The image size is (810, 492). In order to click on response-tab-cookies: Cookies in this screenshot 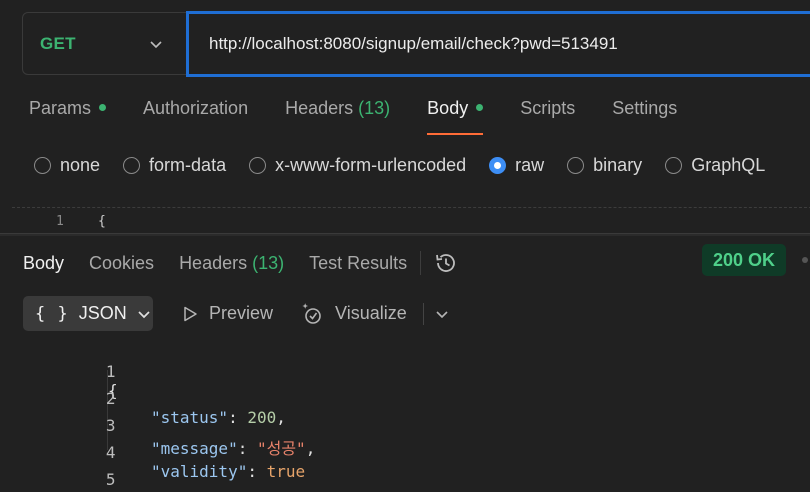, I will do `click(121, 263)`.